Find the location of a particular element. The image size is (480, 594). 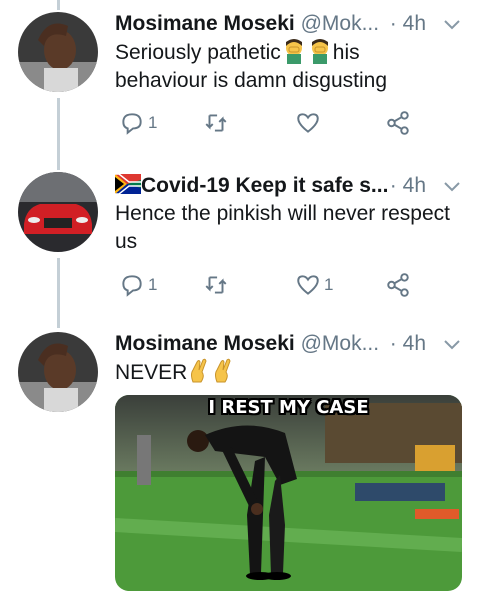

tweet-text: Hence the pinkish will never respect us is located at coordinates (282, 227).